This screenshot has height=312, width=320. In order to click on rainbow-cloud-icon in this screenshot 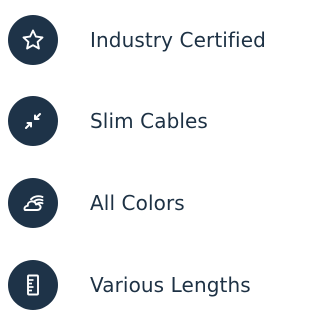, I will do `click(33, 203)`.